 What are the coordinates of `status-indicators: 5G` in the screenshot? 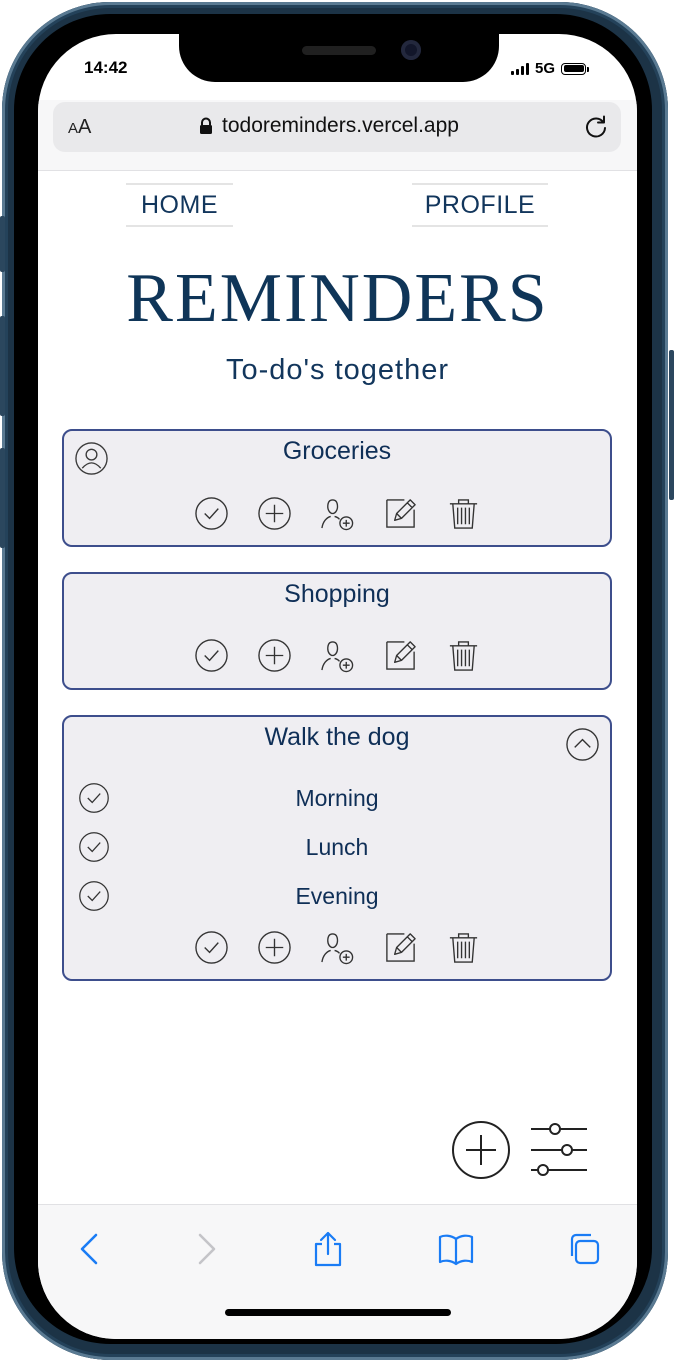 It's located at (550, 68).